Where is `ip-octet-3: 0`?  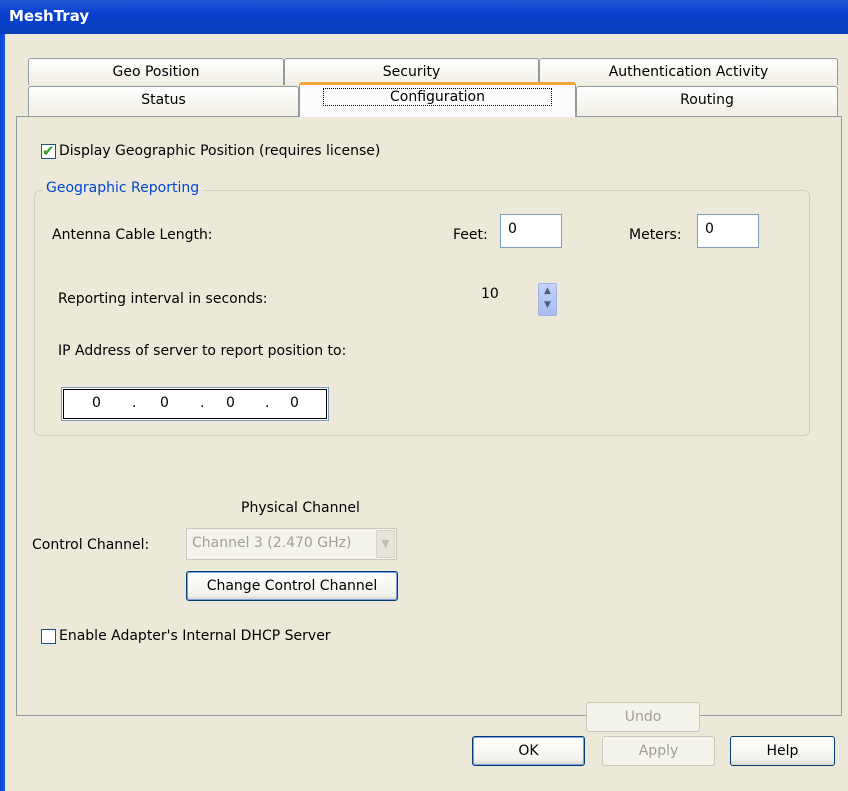 ip-octet-3: 0 is located at coordinates (230, 403).